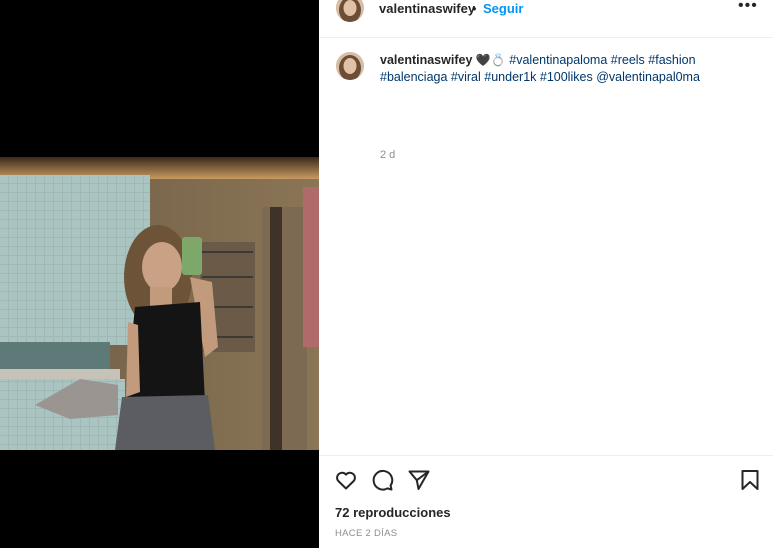 Image resolution: width=773 pixels, height=548 pixels. I want to click on post-actions-section: 72 reproducciones HACE 2 DÍAS, so click(546, 501).